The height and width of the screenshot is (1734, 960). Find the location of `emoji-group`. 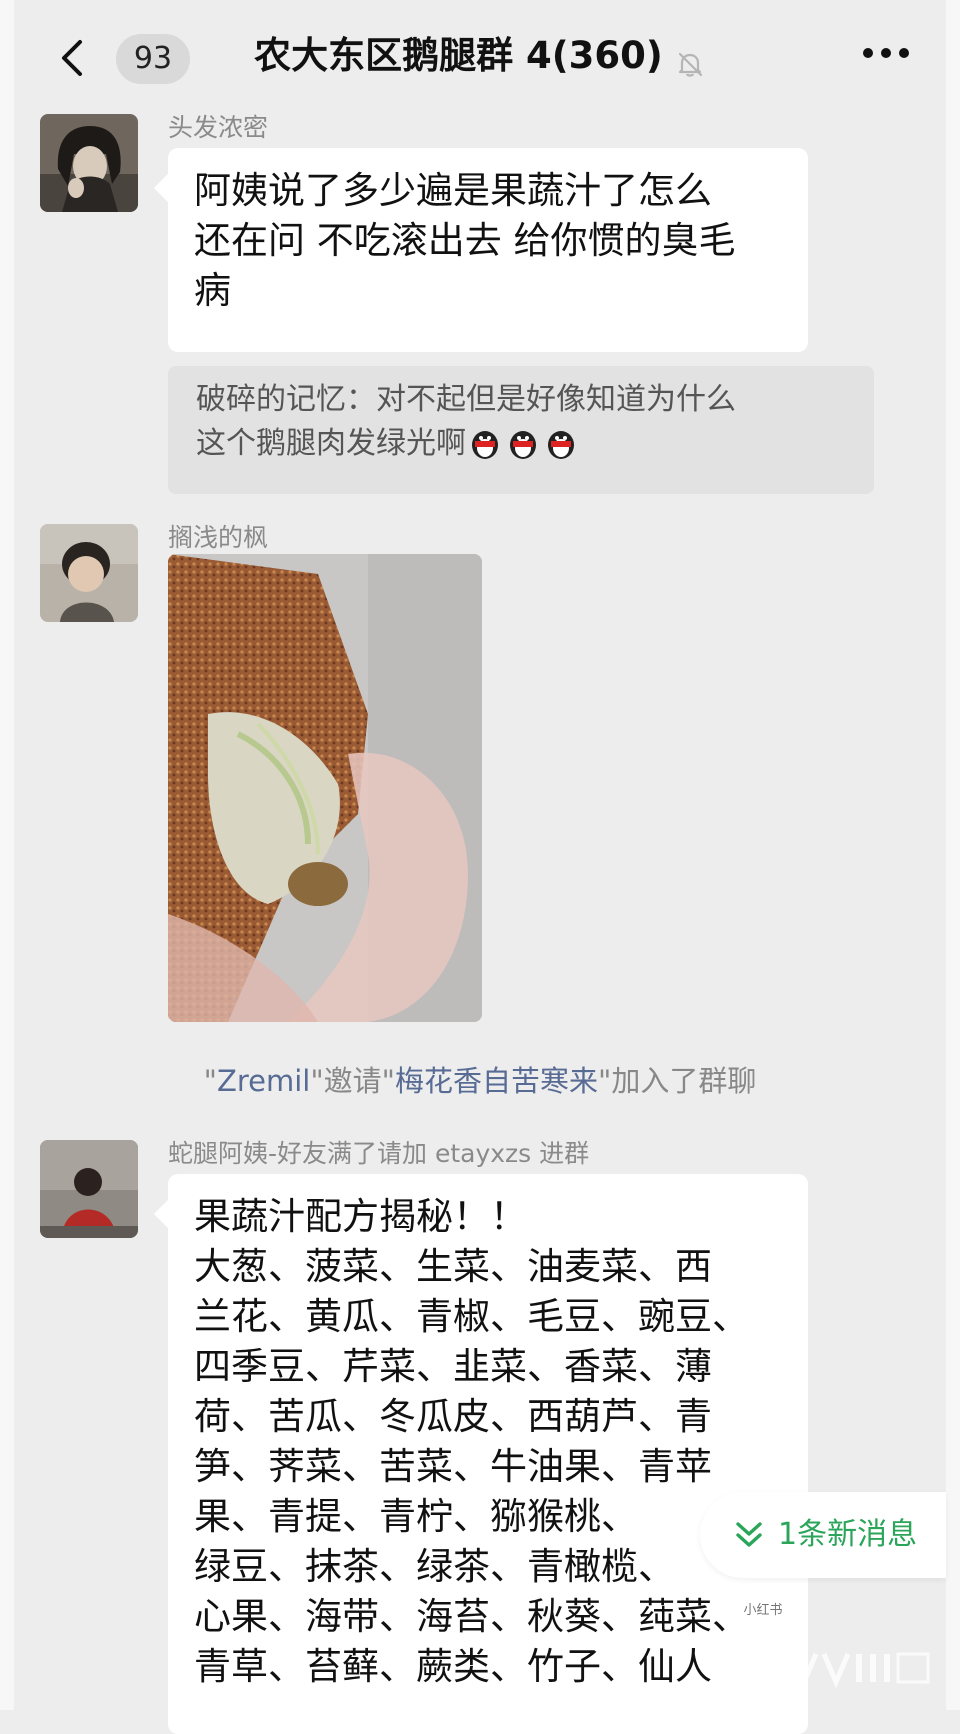

emoji-group is located at coordinates (528, 449).